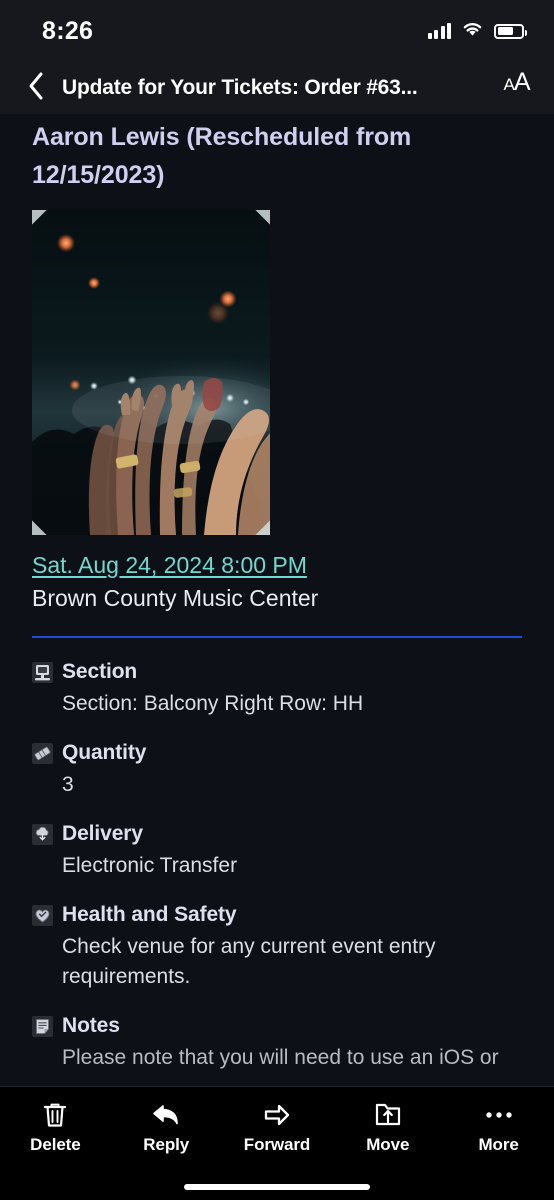 The height and width of the screenshot is (1200, 554). What do you see at coordinates (277, 834) in the screenshot?
I see `detail-header: Delivery` at bounding box center [277, 834].